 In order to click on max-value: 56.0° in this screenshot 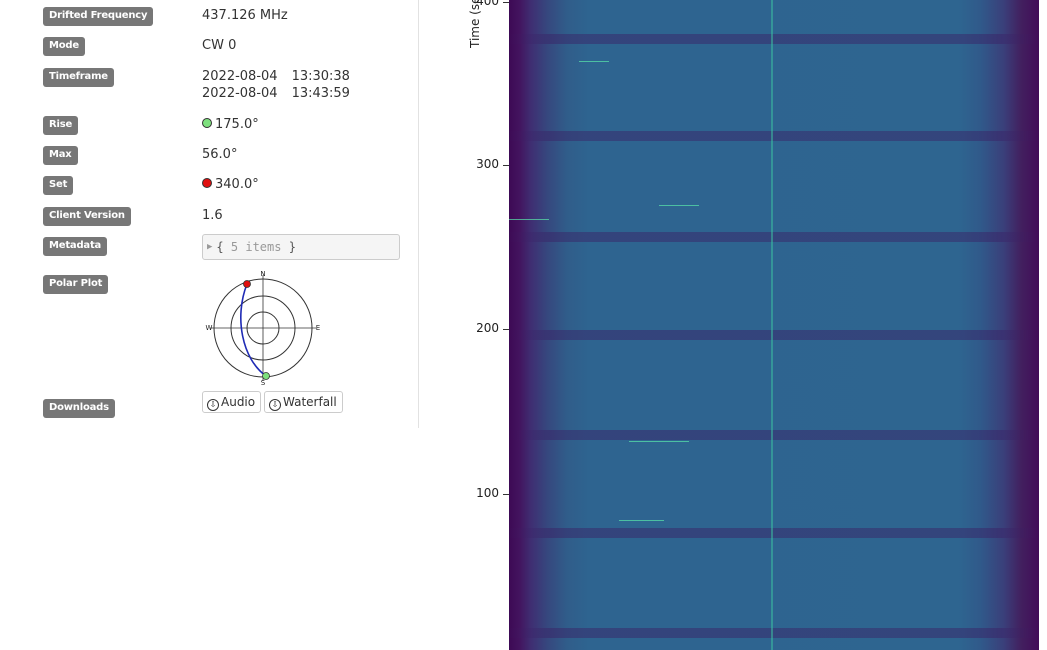, I will do `click(220, 154)`.